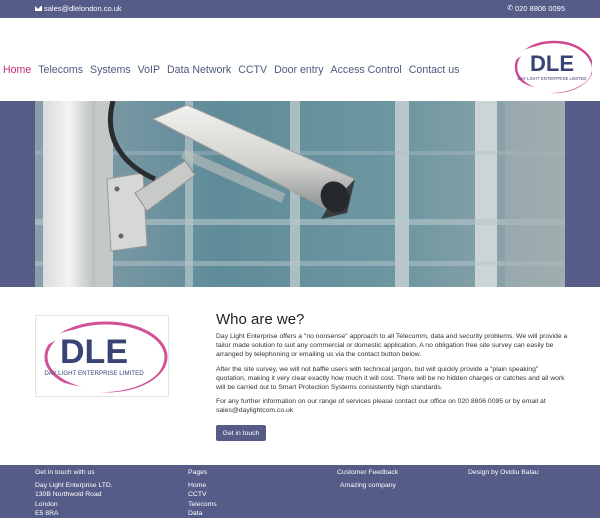 The height and width of the screenshot is (518, 600). I want to click on about-logo-tagline: DAY LIGHT ENTERPRISE LIMITED, so click(94, 373).